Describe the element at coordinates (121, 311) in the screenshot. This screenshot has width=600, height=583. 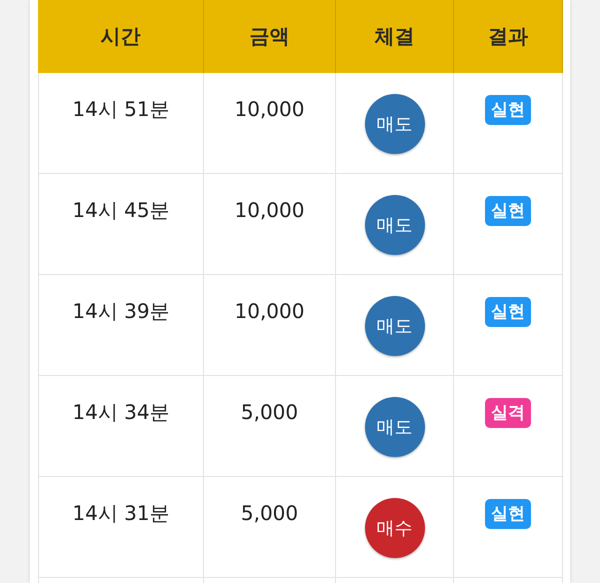
I see `table-cell: 14시 39분` at that location.